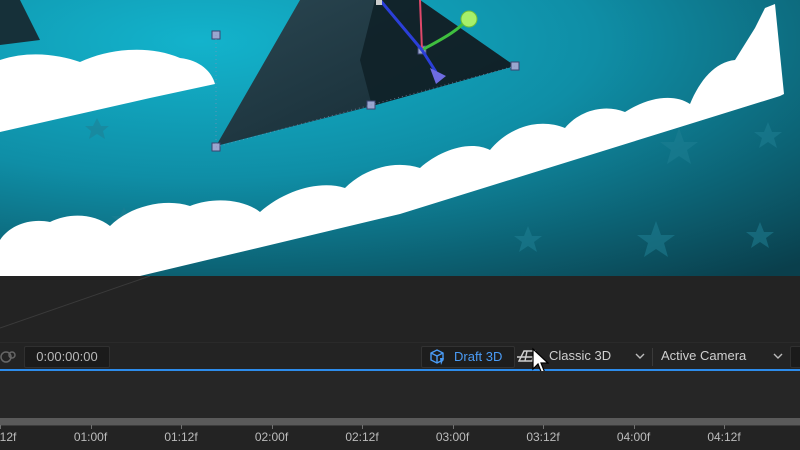 The height and width of the screenshot is (450, 800). What do you see at coordinates (652, 357) in the screenshot?
I see `toolbar-separator` at bounding box center [652, 357].